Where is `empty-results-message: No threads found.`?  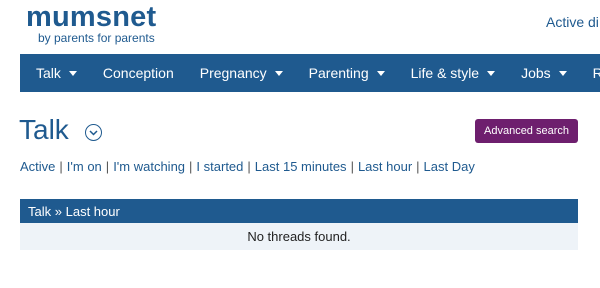 empty-results-message: No threads found. is located at coordinates (299, 236).